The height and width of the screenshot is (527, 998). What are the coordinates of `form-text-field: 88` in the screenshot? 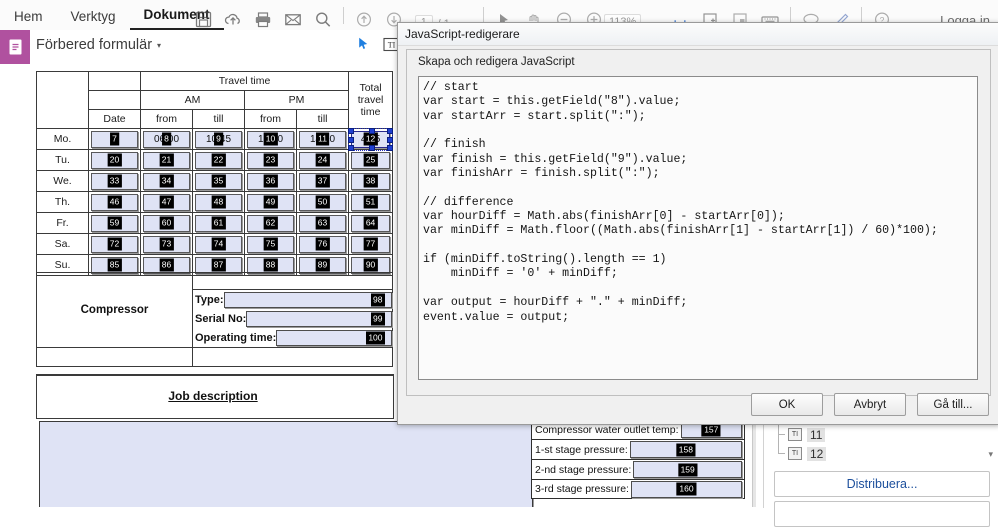 It's located at (270, 265).